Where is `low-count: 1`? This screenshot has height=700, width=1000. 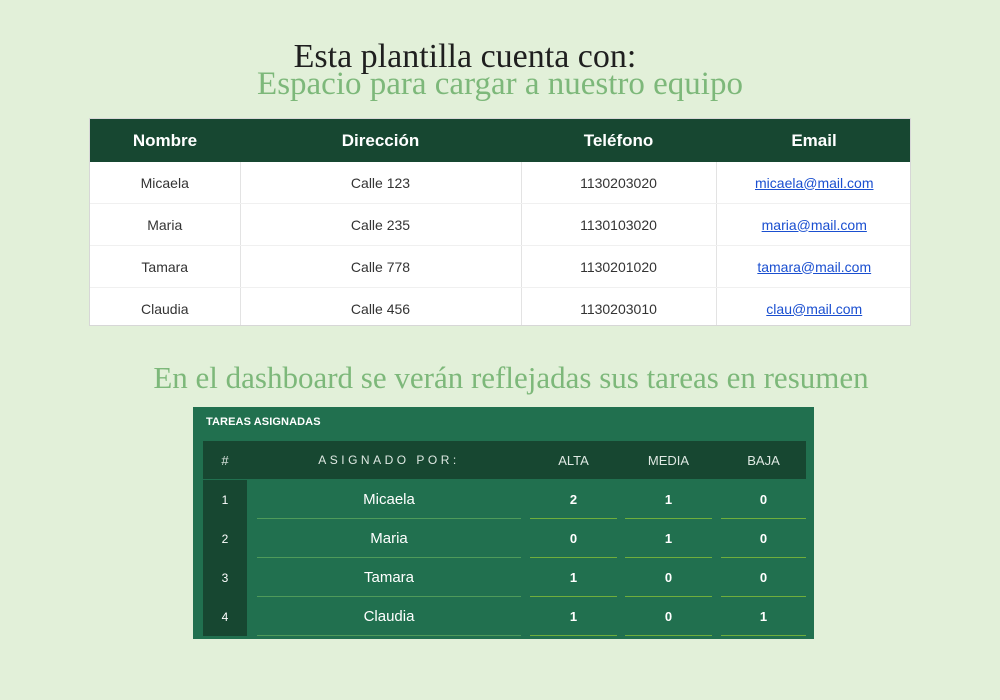
low-count: 1 is located at coordinates (763, 616).